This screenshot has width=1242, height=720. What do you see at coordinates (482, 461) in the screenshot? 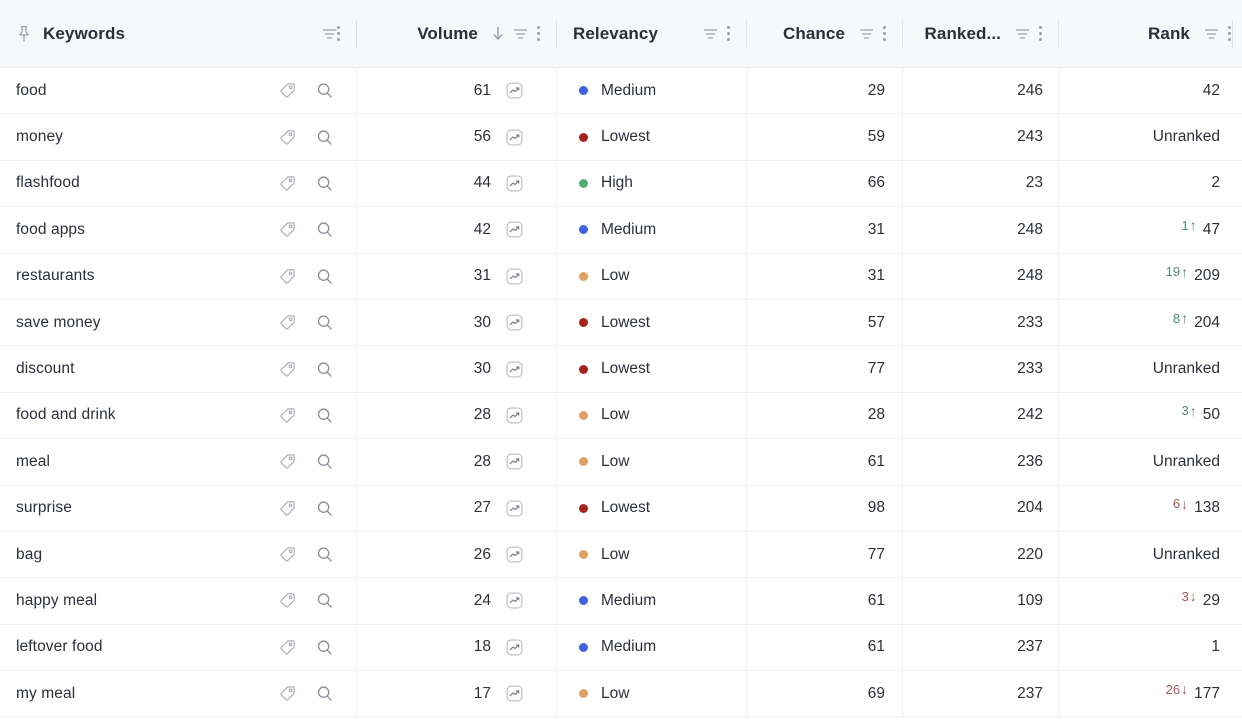
I see `volume-value: 28` at bounding box center [482, 461].